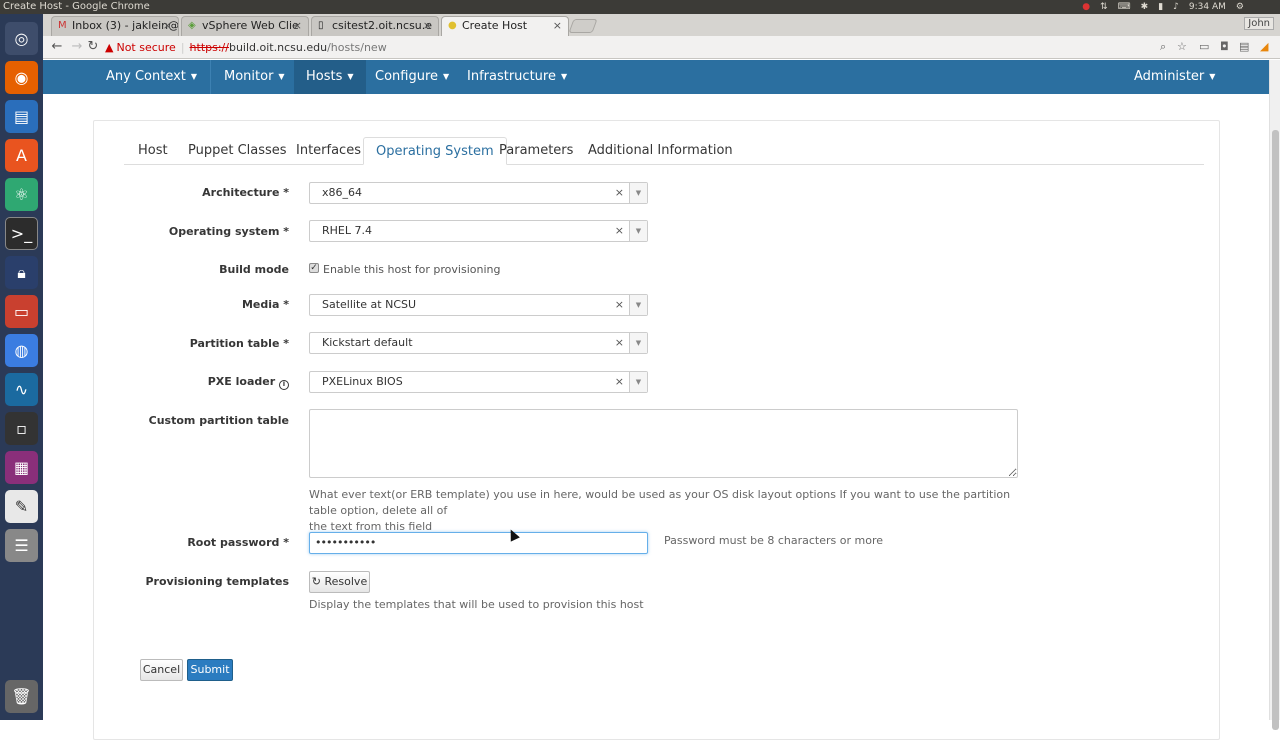 Image resolution: width=1280 pixels, height=740 pixels. I want to click on bluetooth-icon: ✱, so click(1145, 7).